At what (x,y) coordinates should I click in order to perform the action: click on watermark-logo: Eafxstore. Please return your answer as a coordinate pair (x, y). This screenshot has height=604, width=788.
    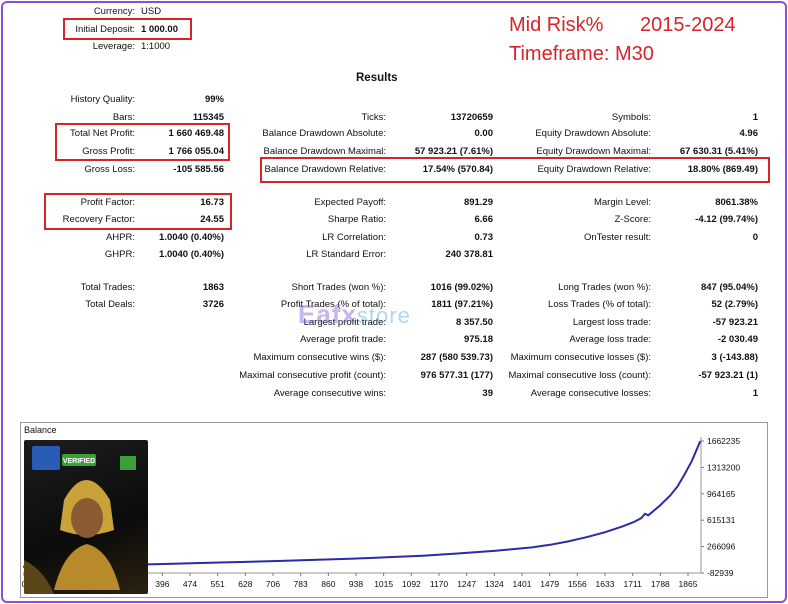
    Looking at the image, I should click on (354, 314).